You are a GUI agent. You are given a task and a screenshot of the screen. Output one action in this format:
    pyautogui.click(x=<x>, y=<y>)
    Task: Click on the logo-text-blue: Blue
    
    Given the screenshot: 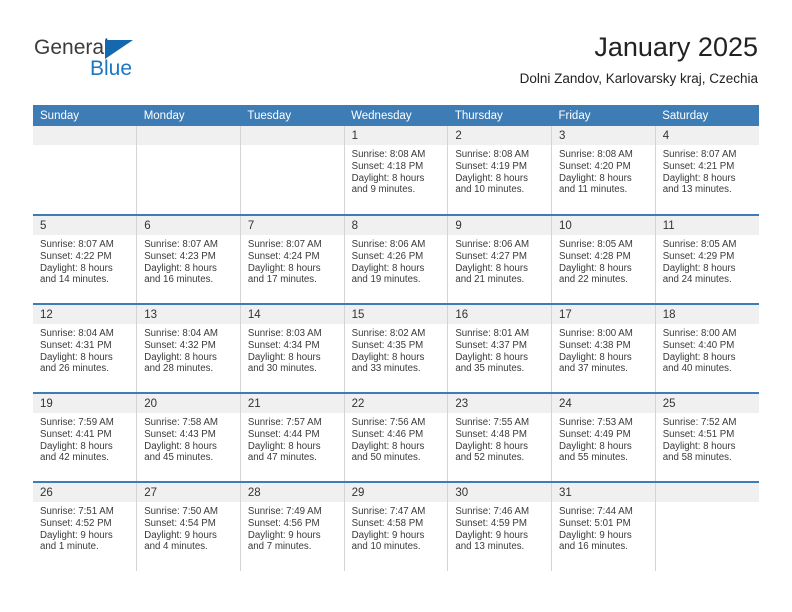 What is the action you would take?
    pyautogui.click(x=111, y=68)
    